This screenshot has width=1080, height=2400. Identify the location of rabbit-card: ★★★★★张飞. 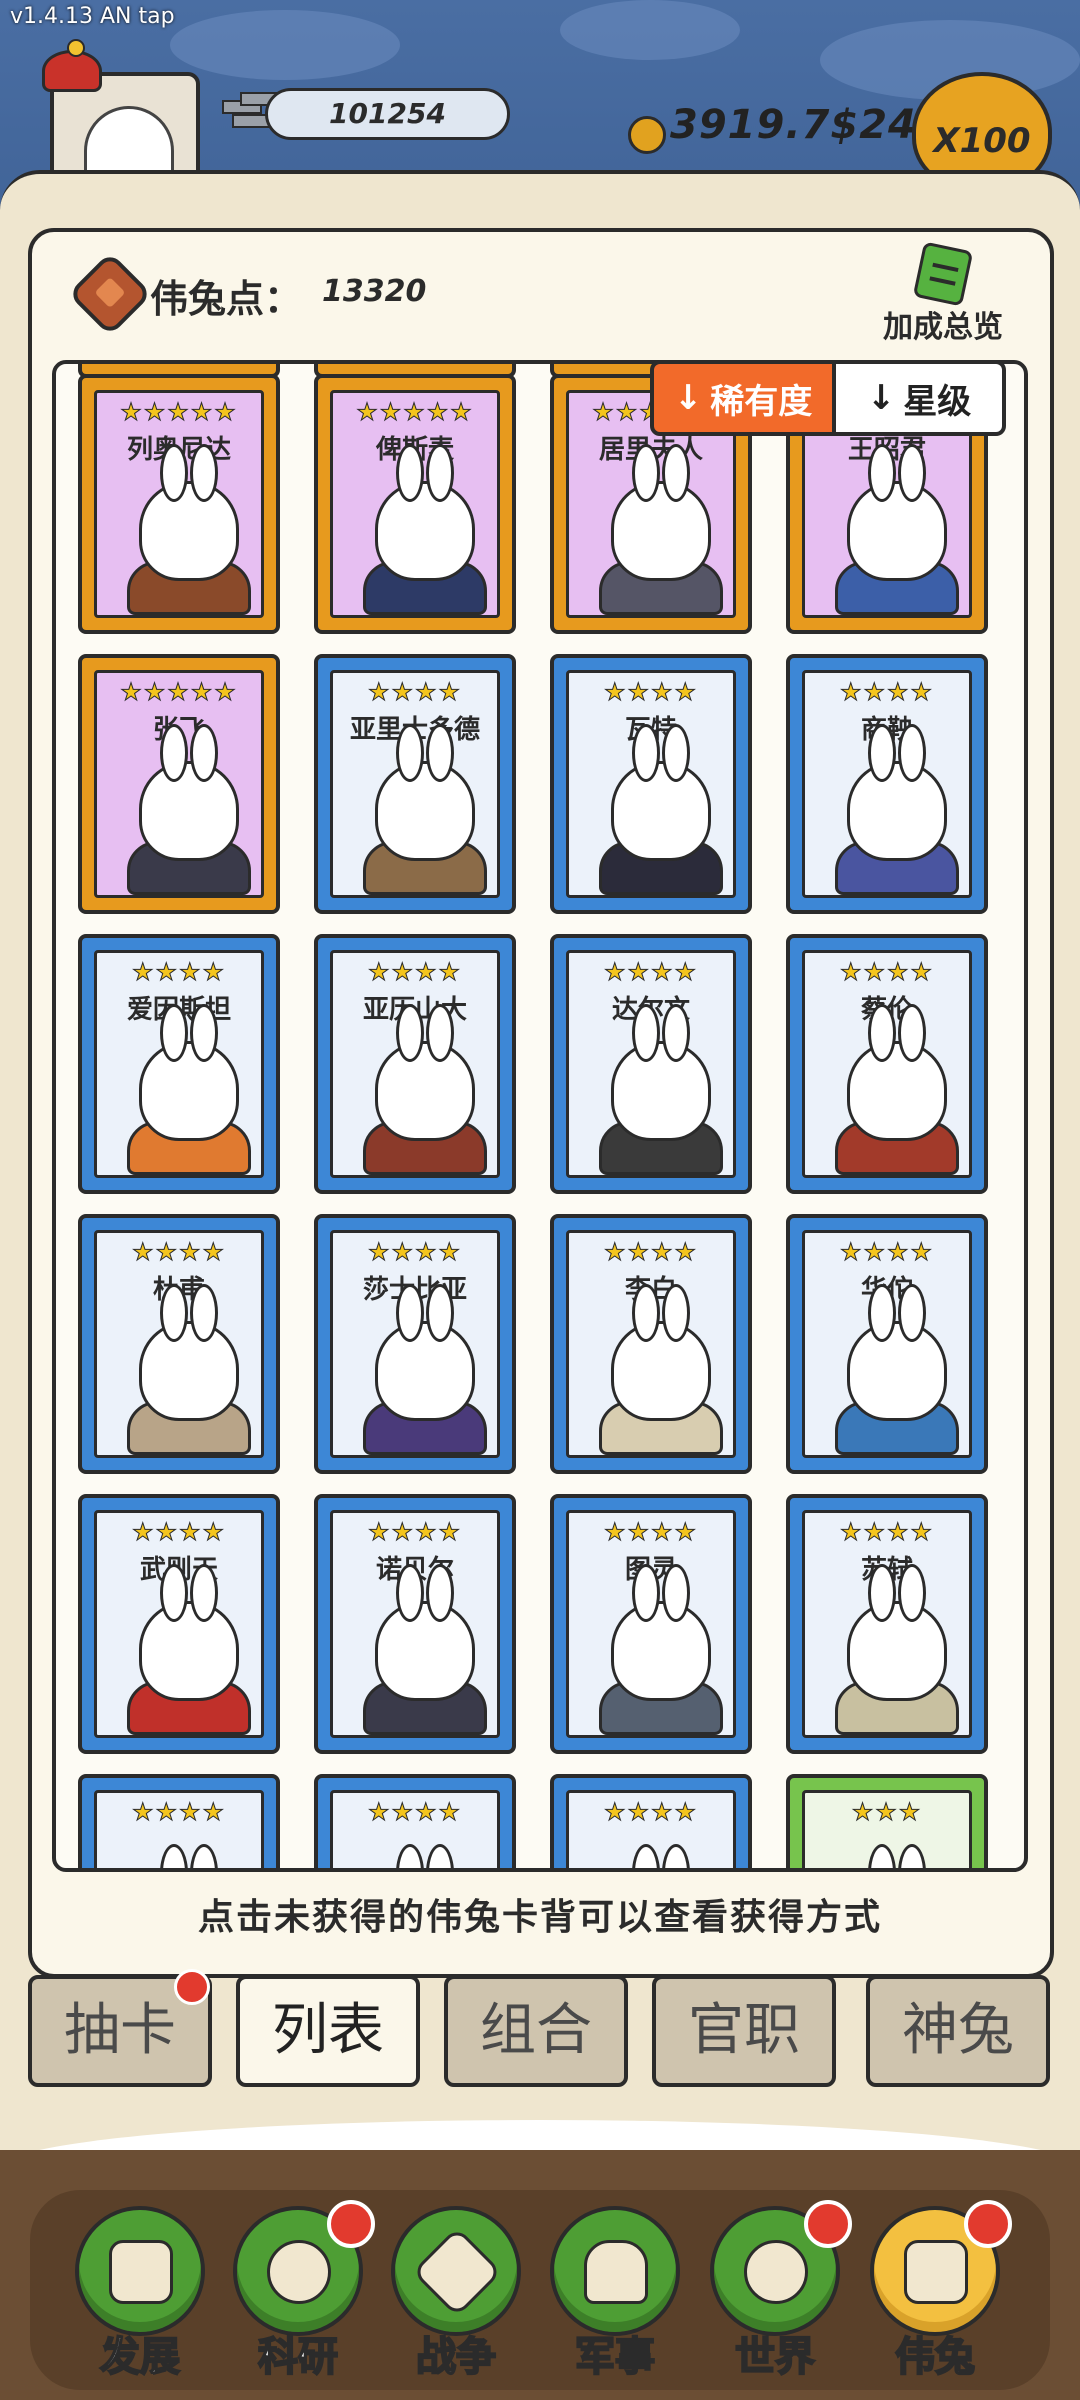
(179, 784).